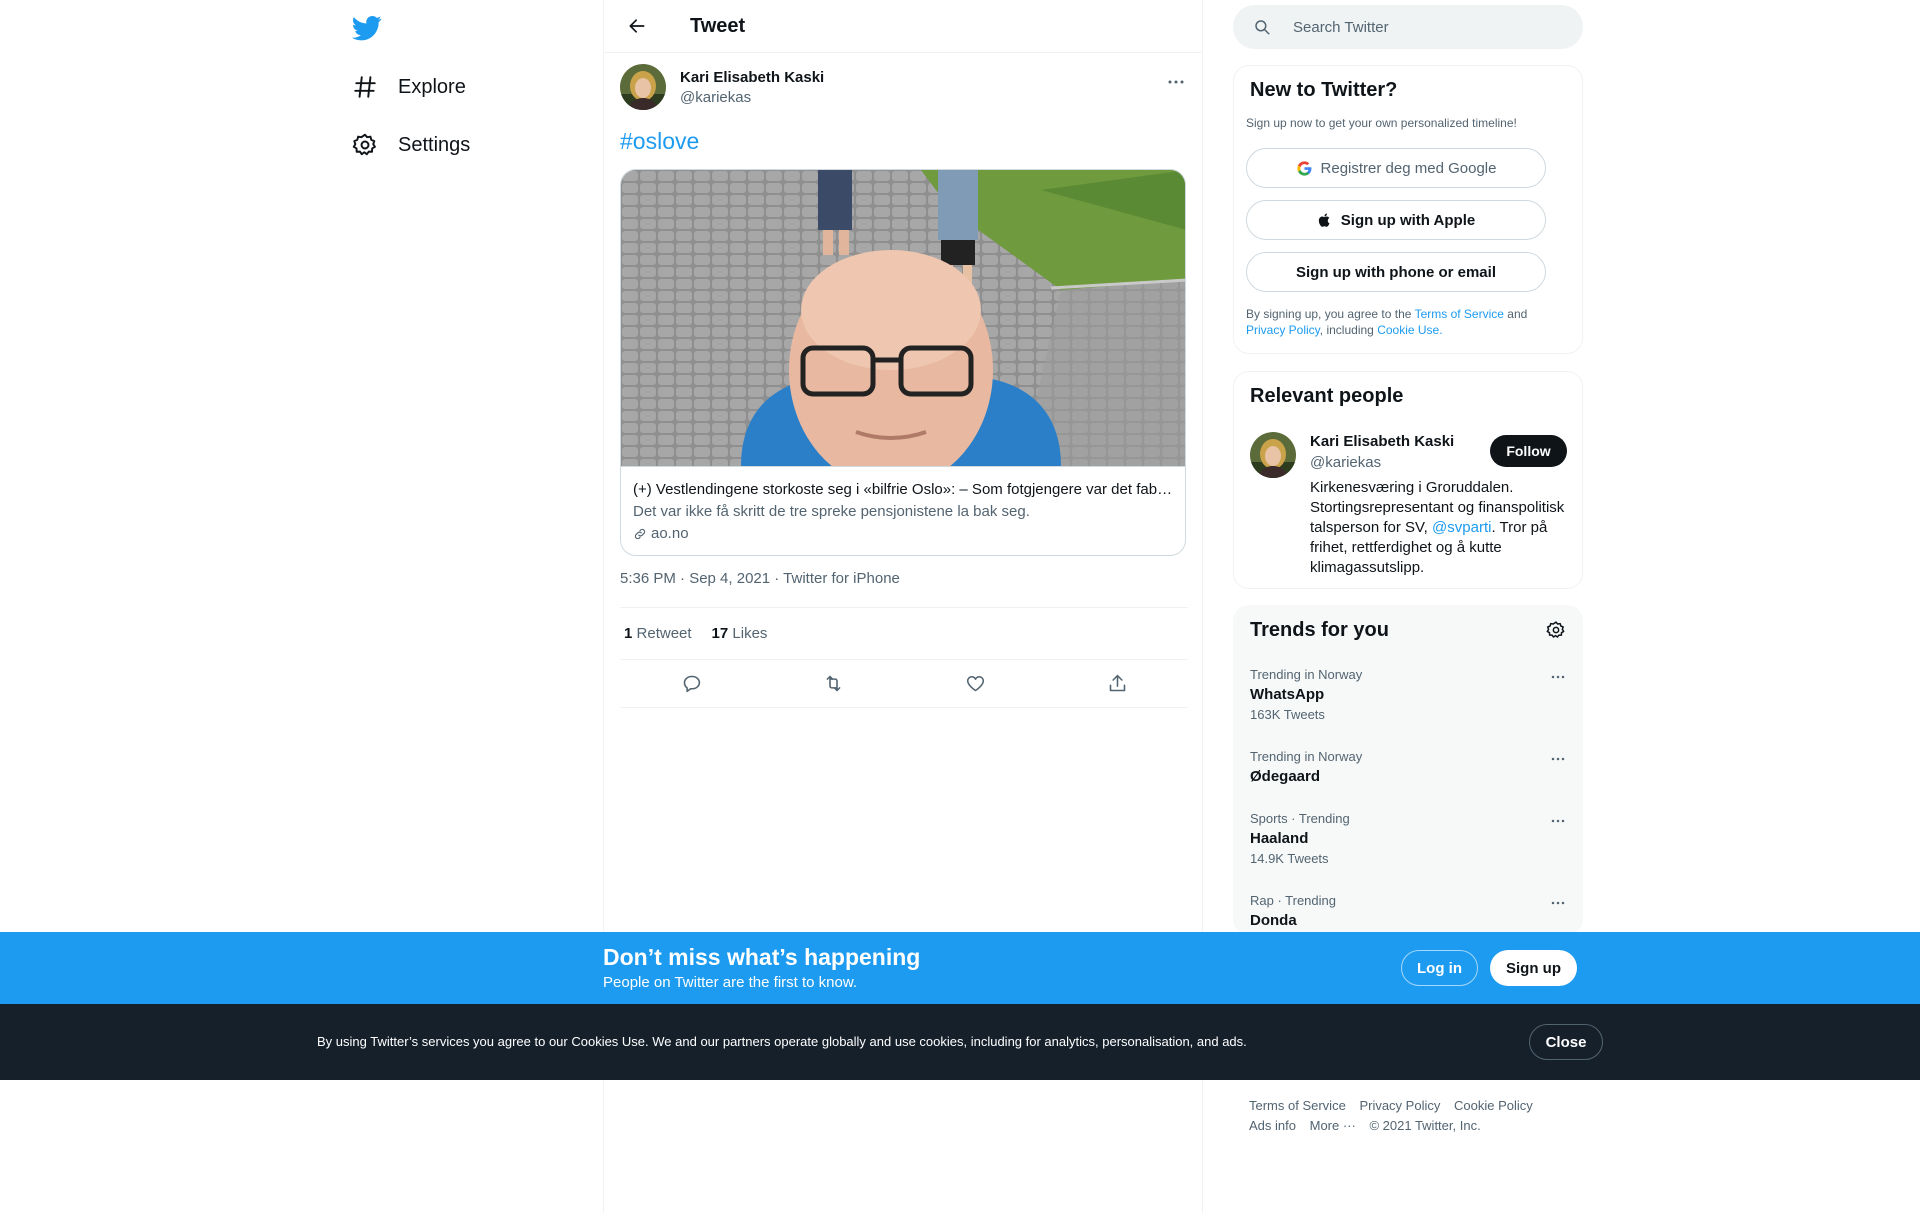 This screenshot has width=1920, height=1213. Describe the element at coordinates (904, 534) in the screenshot. I see `card-domain: ao.no` at that location.